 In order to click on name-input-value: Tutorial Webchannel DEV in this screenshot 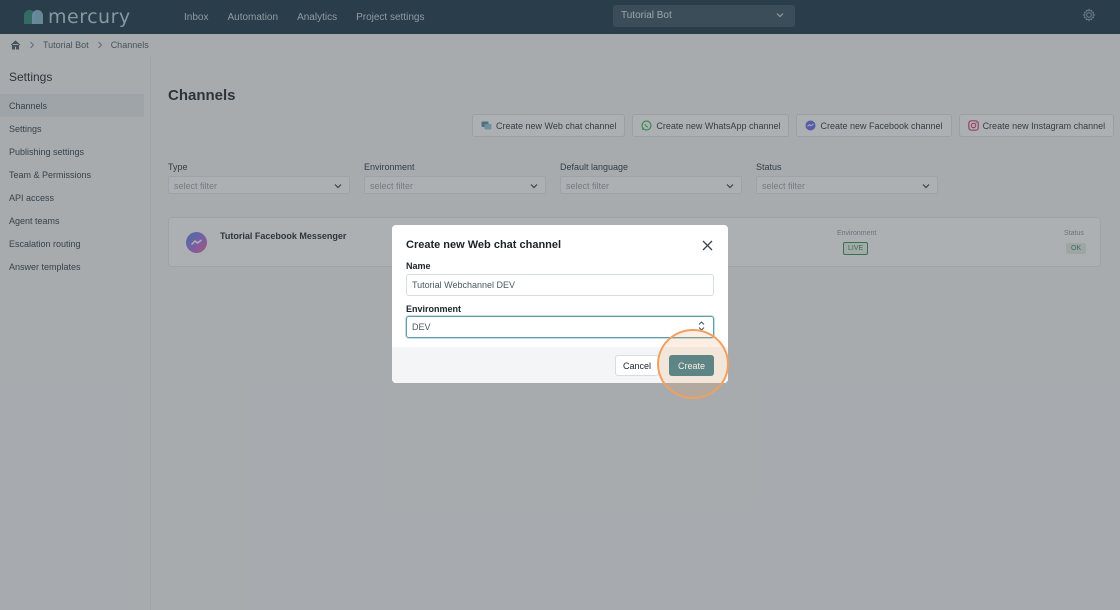, I will do `click(464, 285)`.